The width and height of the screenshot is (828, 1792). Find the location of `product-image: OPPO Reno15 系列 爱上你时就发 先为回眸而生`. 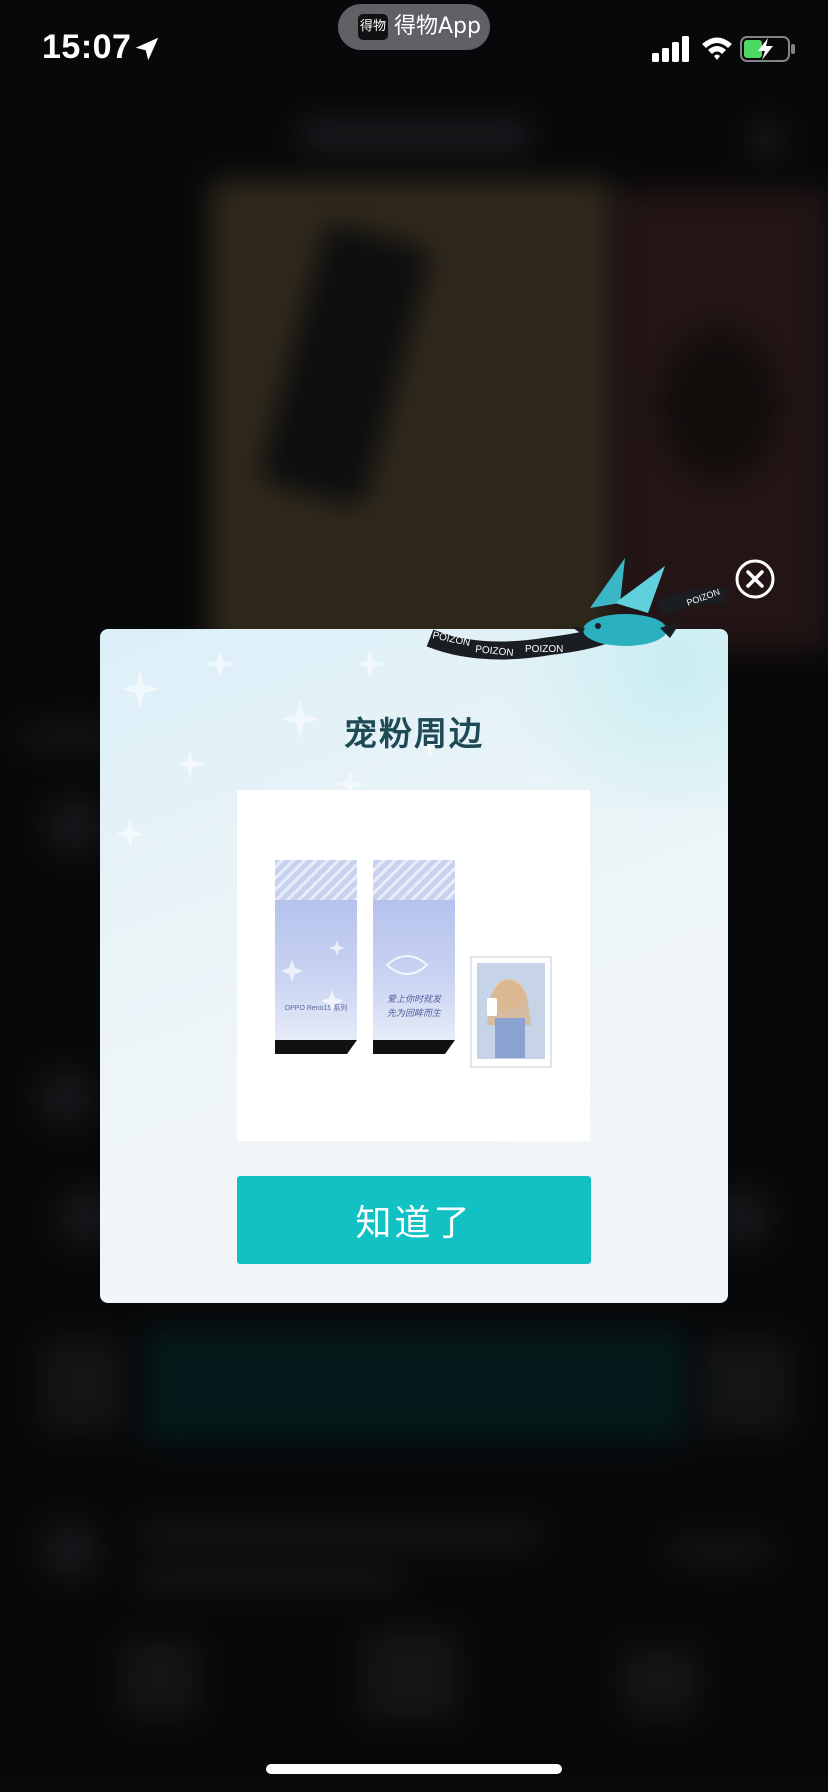

product-image: OPPO Reno15 系列 爱上你时就发 先为回眸而生 is located at coordinates (413, 965).